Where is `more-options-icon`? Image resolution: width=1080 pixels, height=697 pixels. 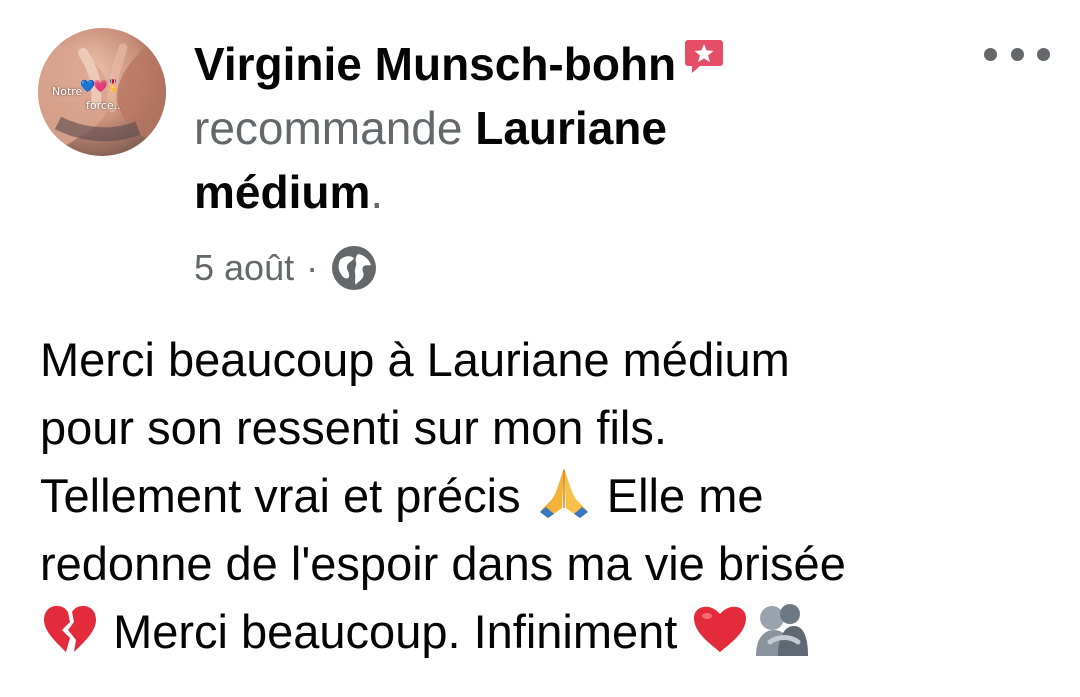 more-options-icon is located at coordinates (1017, 54).